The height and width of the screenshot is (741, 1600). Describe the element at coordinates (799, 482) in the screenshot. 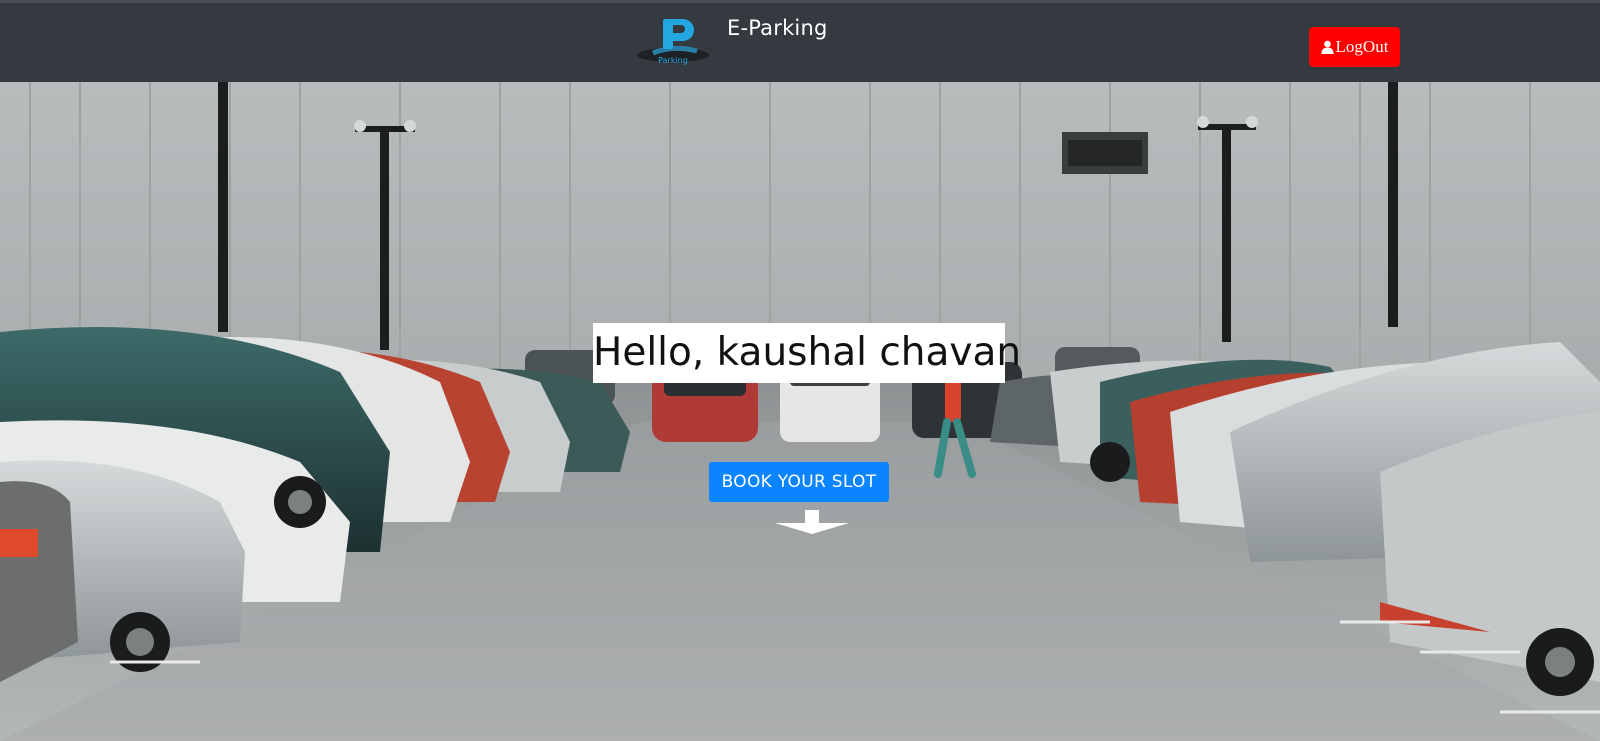

I see `book-slot-button: BOOK YOUR SLOT` at that location.